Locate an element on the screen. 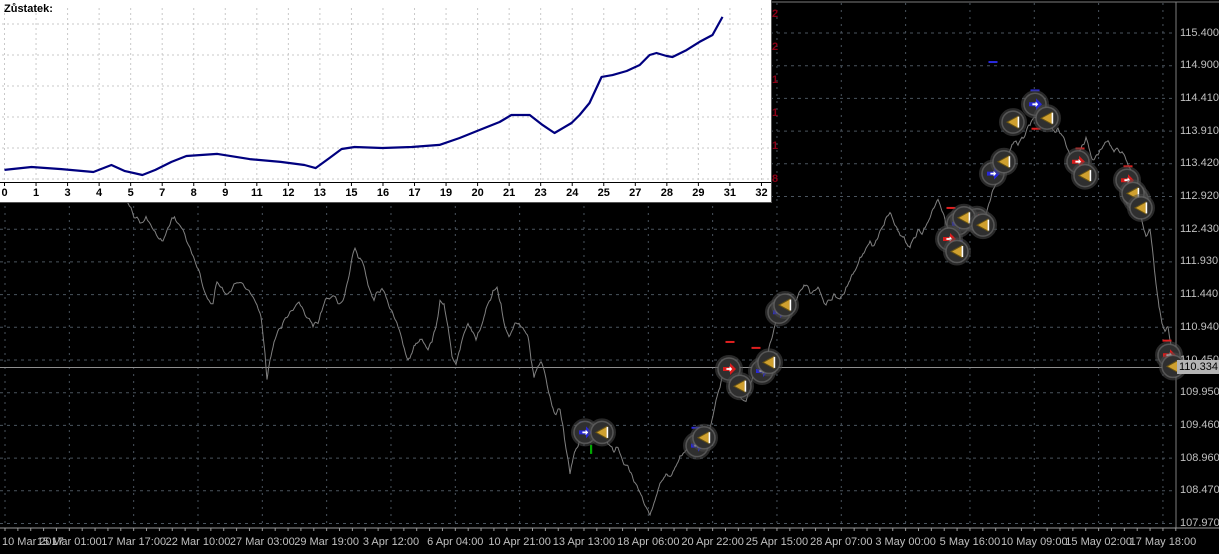  price-axis-label: 108.960 is located at coordinates (1199, 457).